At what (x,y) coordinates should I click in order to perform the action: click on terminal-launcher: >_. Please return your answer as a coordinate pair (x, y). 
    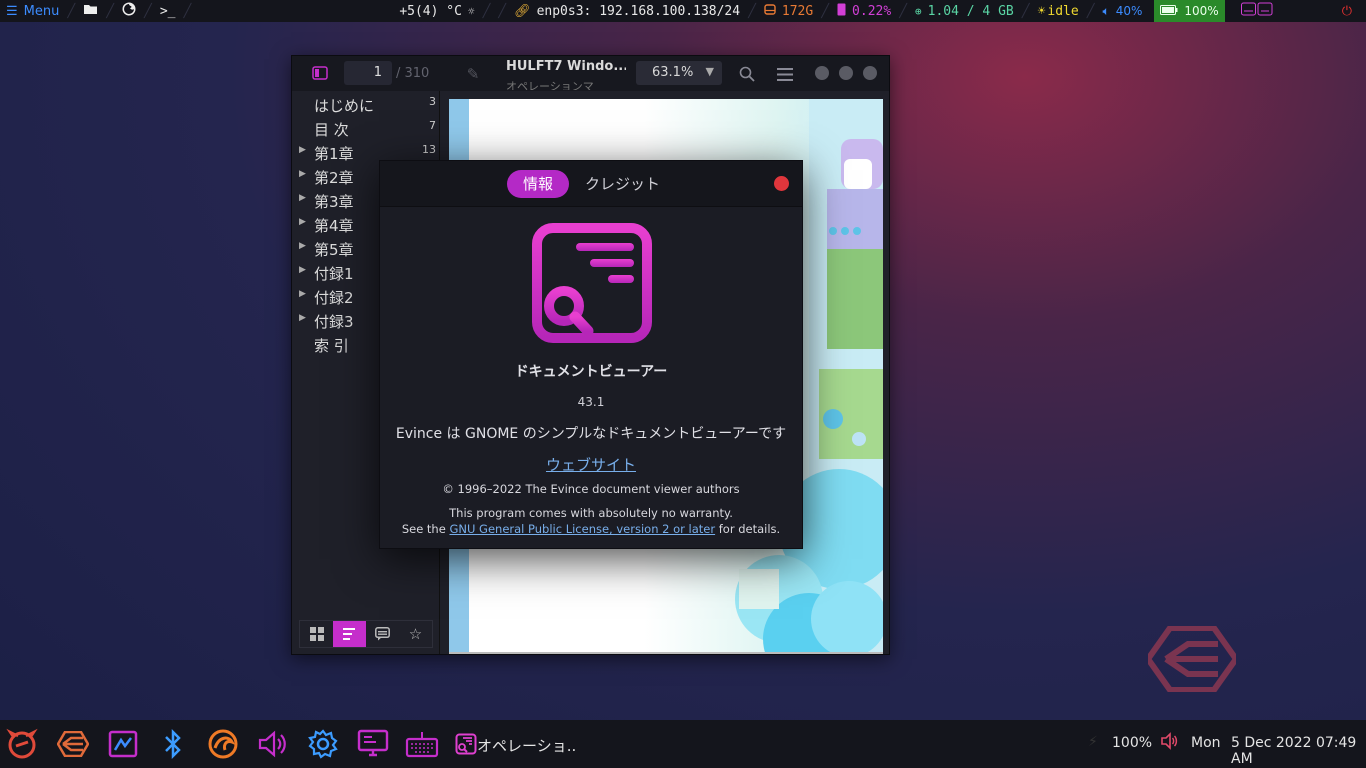
    Looking at the image, I should click on (168, 11).